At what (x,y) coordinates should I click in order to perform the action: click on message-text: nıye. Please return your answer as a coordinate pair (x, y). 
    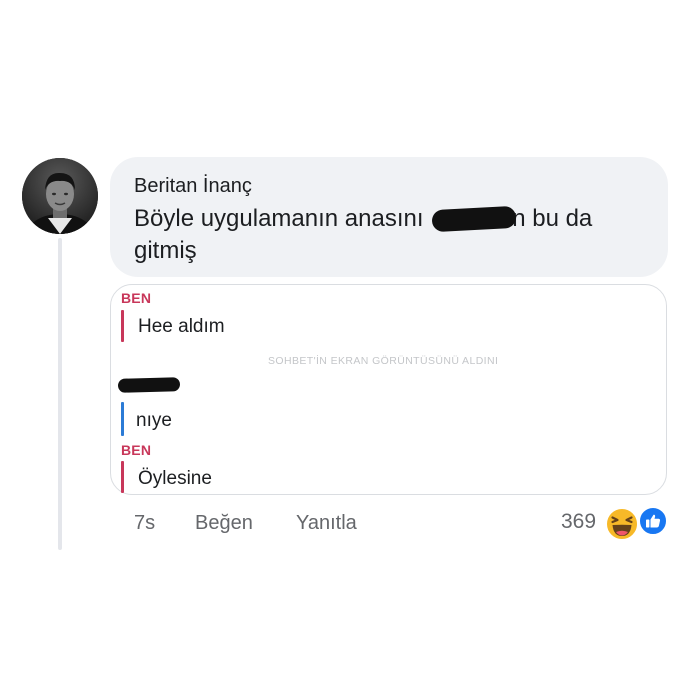
    Looking at the image, I should click on (154, 420).